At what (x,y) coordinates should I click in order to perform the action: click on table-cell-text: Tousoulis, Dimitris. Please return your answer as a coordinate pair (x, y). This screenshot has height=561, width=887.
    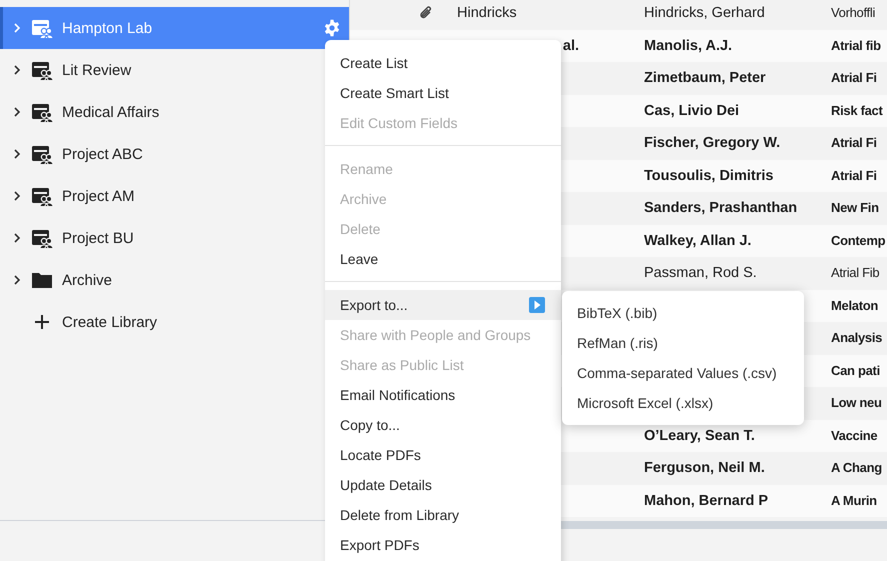
    Looking at the image, I should click on (708, 176).